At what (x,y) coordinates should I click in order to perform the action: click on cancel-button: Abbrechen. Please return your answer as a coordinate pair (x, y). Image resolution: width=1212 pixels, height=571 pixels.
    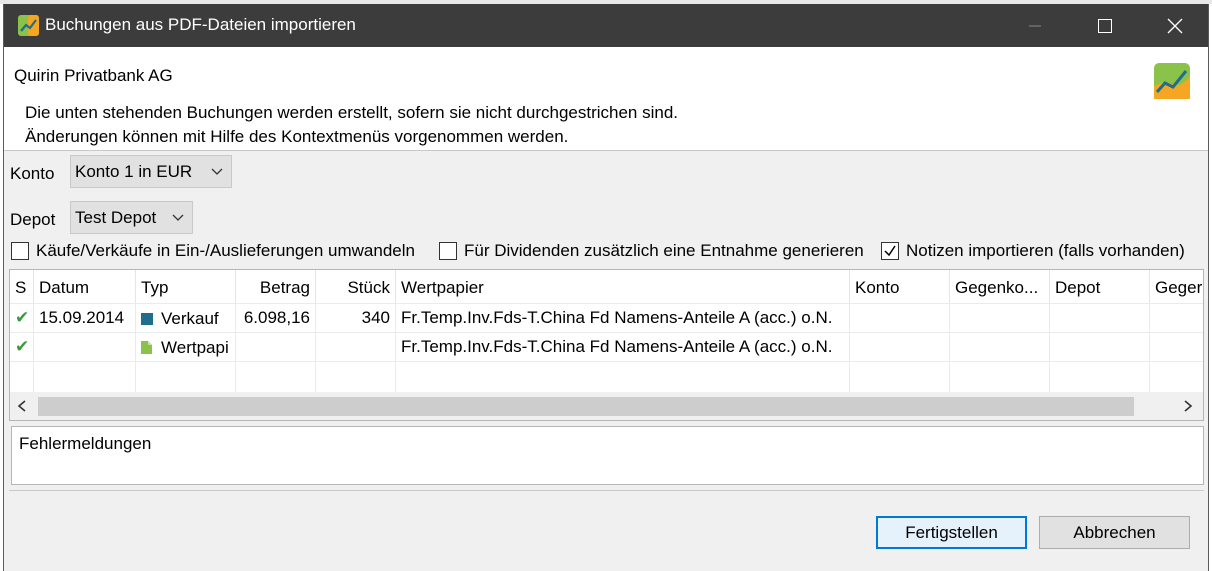
    Looking at the image, I should click on (1114, 532).